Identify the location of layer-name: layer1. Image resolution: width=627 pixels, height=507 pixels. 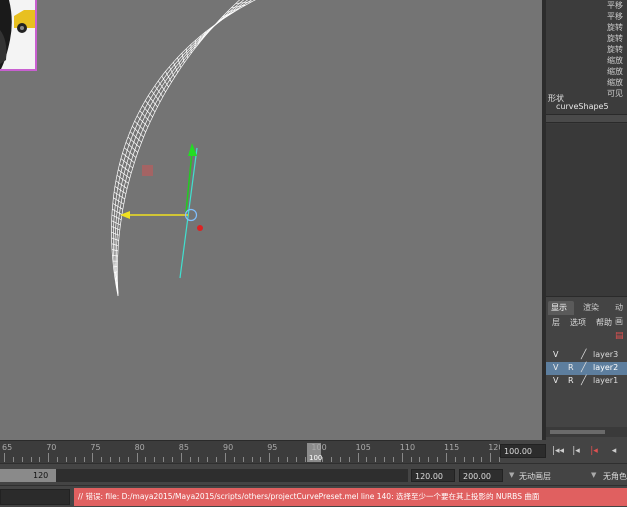
(605, 380).